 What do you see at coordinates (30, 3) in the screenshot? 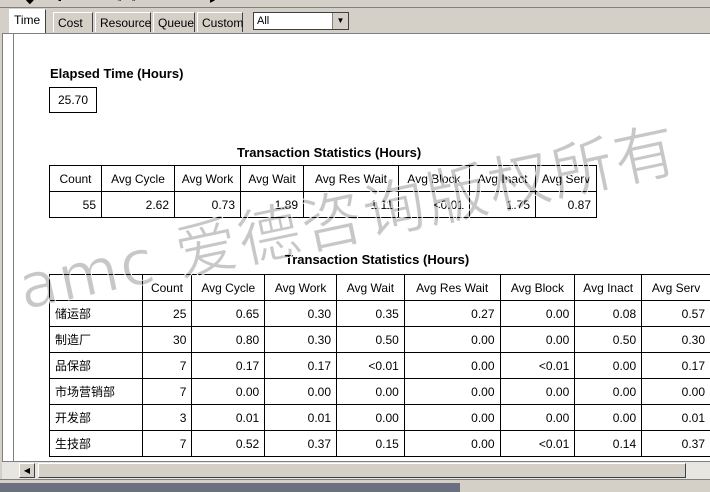
I see `toolbar-icon: ◆` at bounding box center [30, 3].